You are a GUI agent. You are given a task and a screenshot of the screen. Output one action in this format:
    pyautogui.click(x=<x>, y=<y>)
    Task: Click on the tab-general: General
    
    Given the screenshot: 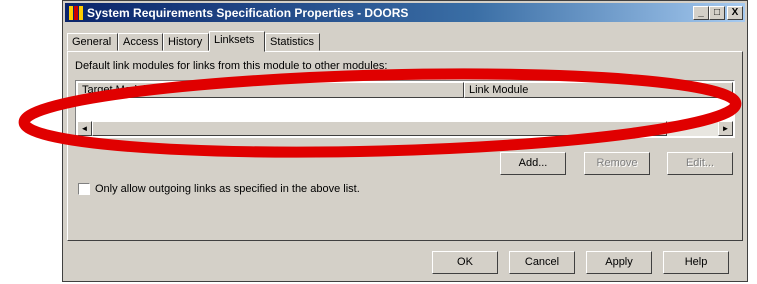 What is the action you would take?
    pyautogui.click(x=92, y=42)
    